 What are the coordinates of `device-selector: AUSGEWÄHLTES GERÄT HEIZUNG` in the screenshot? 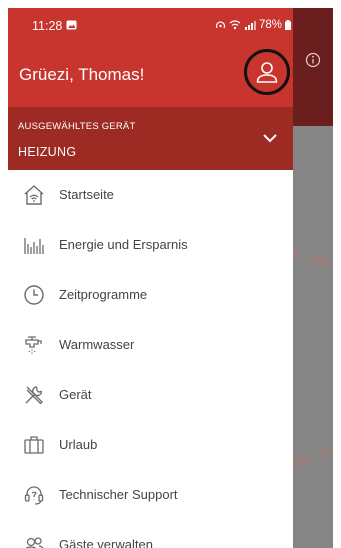 It's located at (150, 138).